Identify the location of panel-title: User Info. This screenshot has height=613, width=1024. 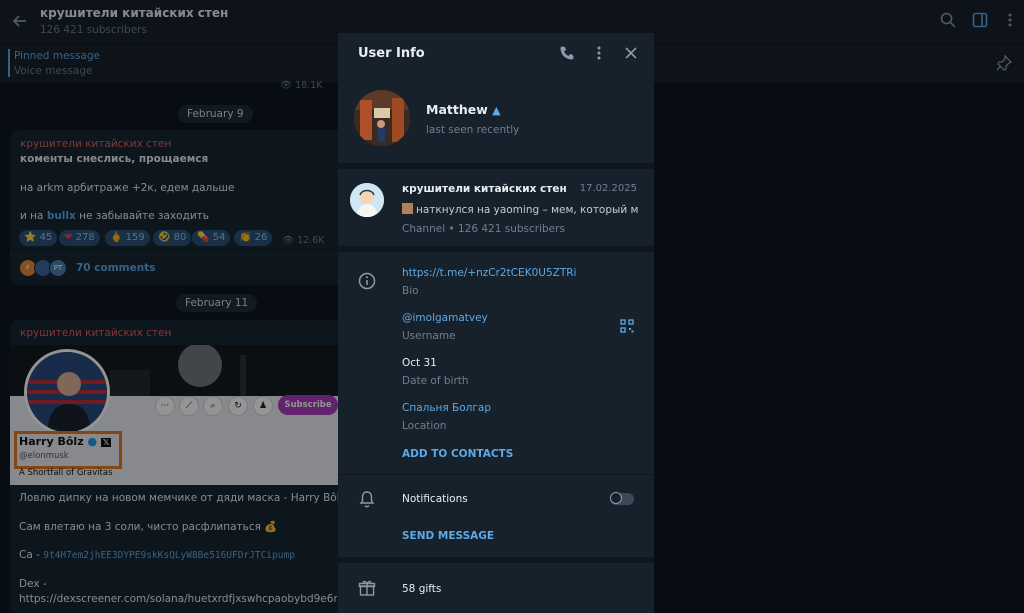
(391, 53).